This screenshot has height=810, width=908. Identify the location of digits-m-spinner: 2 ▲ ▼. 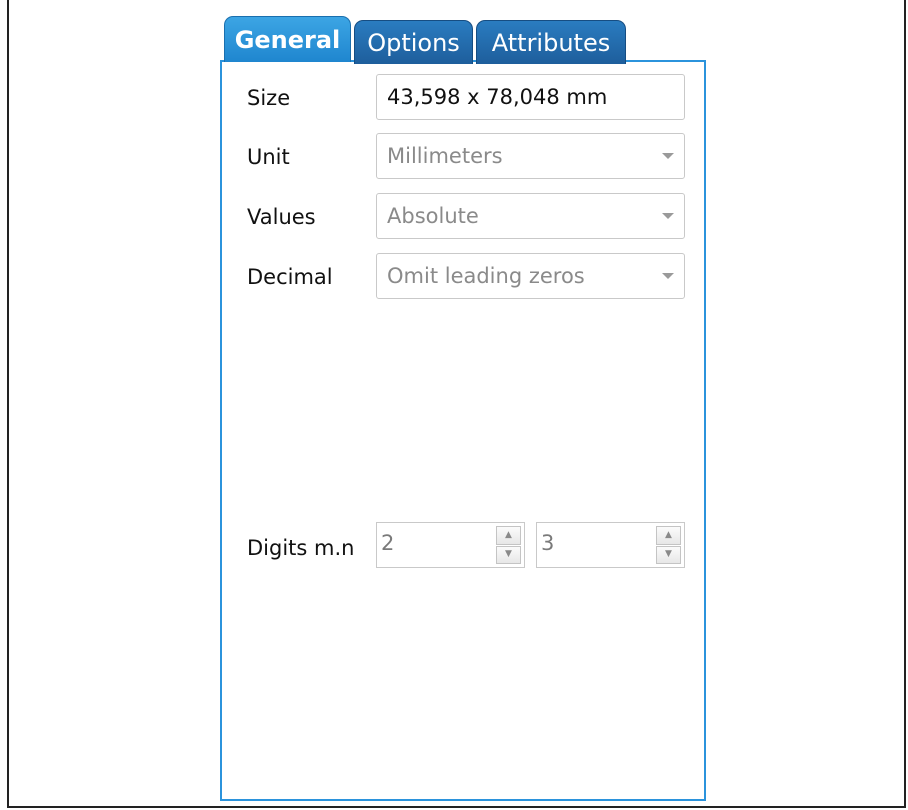
(450, 545).